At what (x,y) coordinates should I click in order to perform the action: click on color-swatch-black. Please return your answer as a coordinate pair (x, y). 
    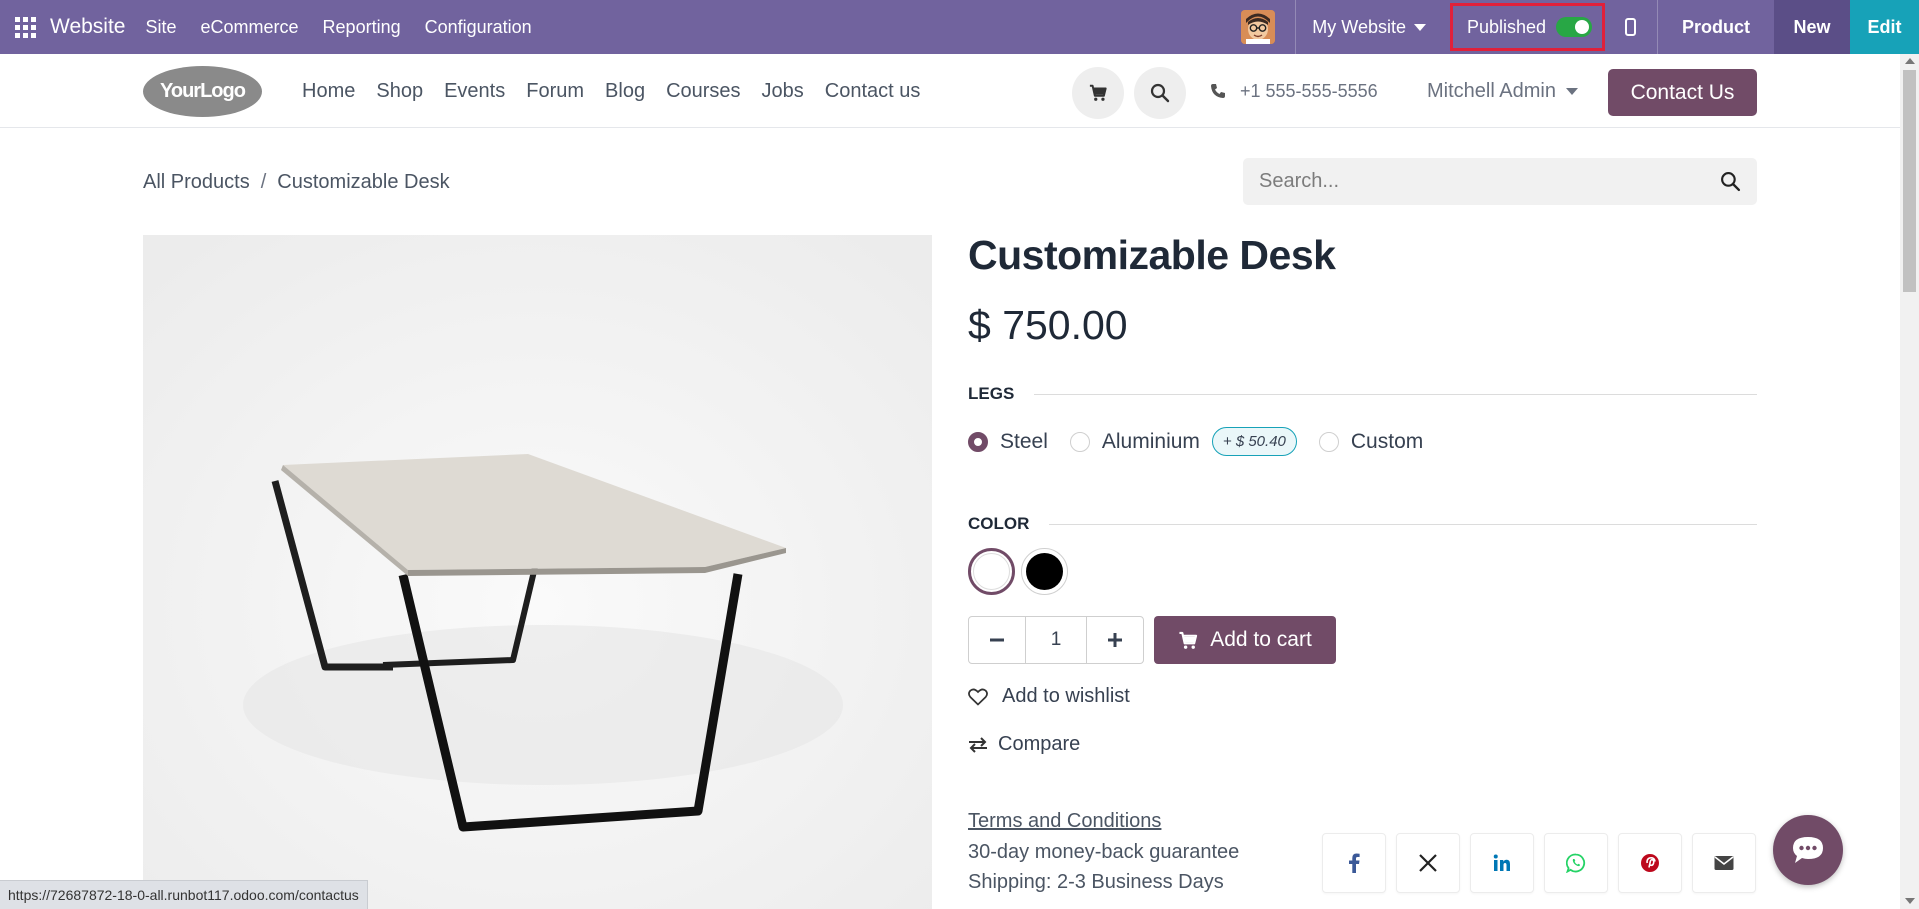
    Looking at the image, I should click on (1044, 571).